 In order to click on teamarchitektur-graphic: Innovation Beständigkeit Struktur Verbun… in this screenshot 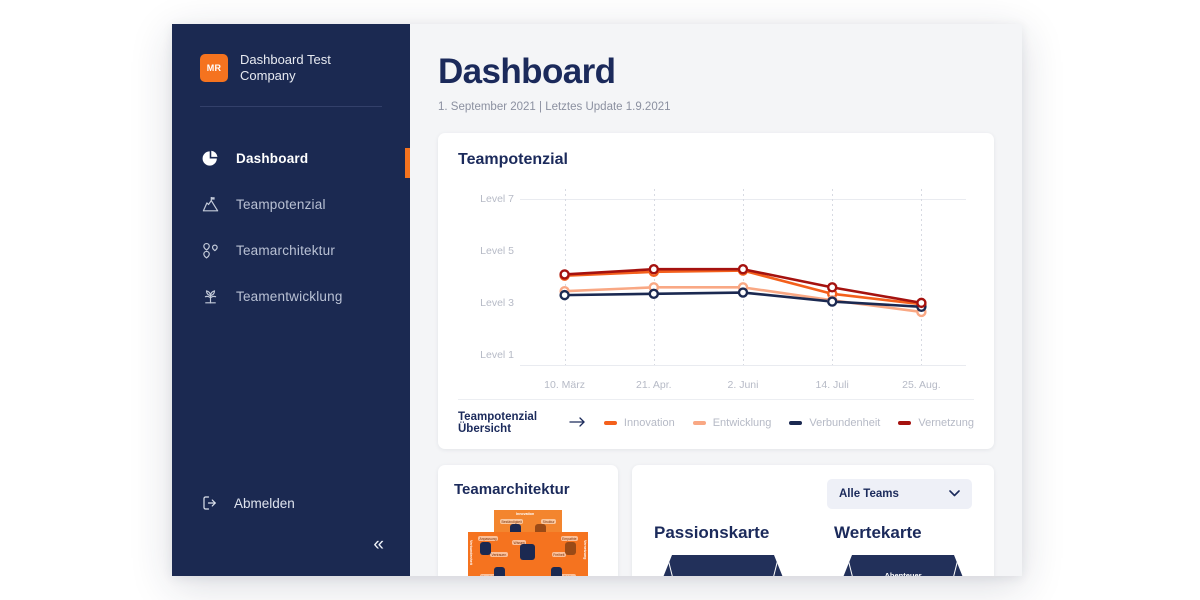, I will do `click(528, 543)`.